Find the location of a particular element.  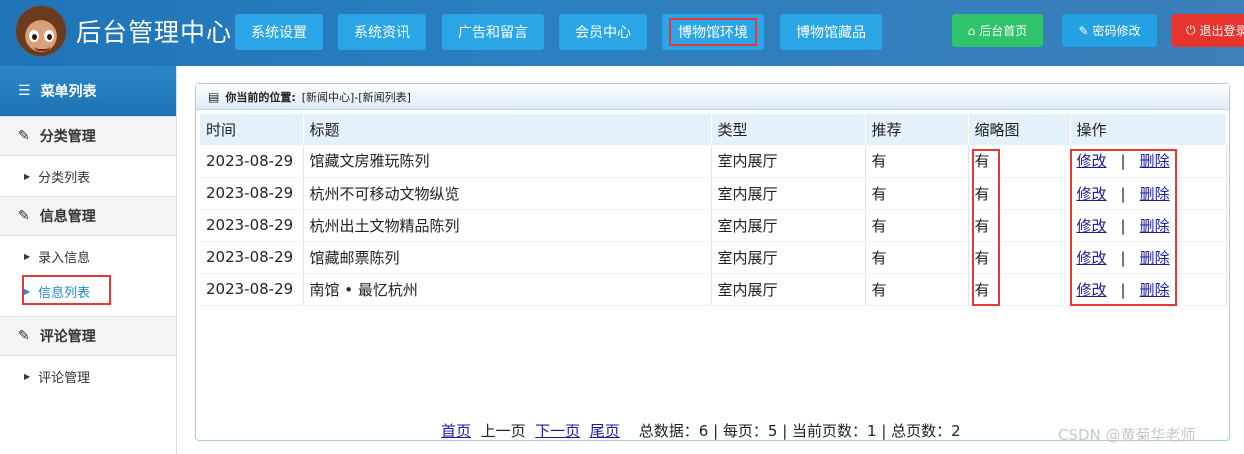

sidebar-item-category-list: ▶ 分类列表 is located at coordinates (88, 176).